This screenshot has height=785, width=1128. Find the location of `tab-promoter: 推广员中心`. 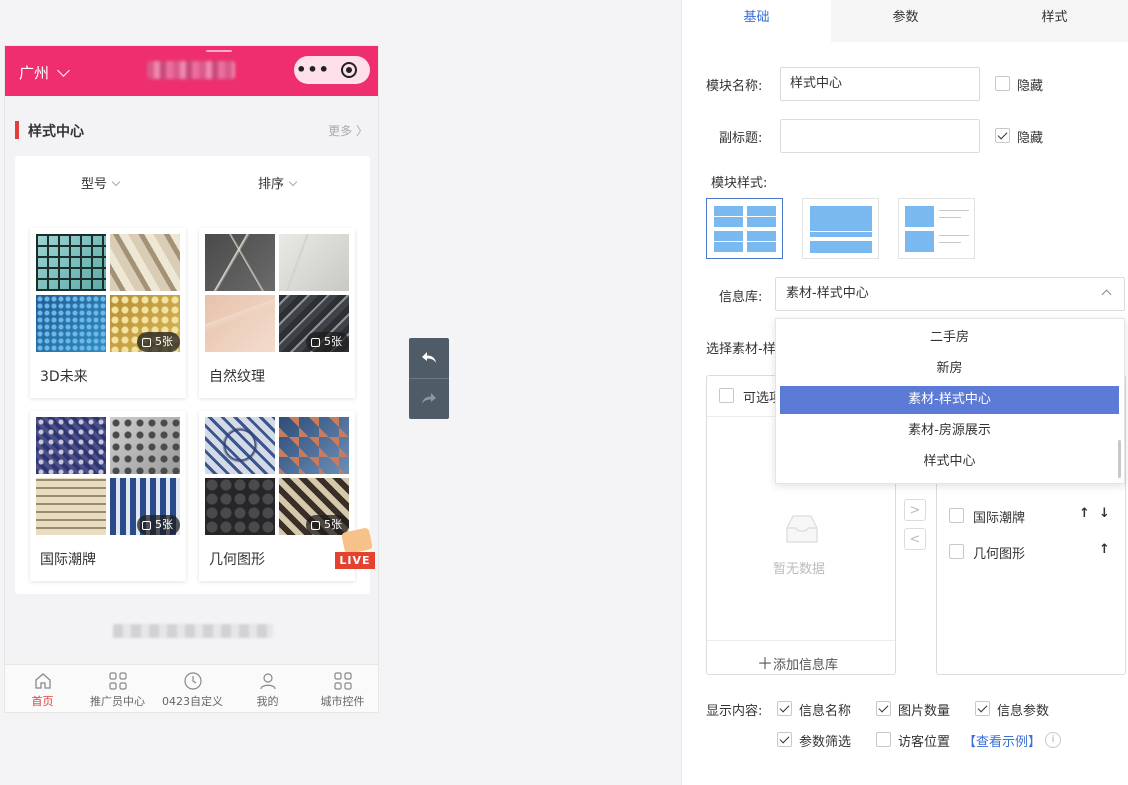

tab-promoter: 推广员中心 is located at coordinates (117, 688).